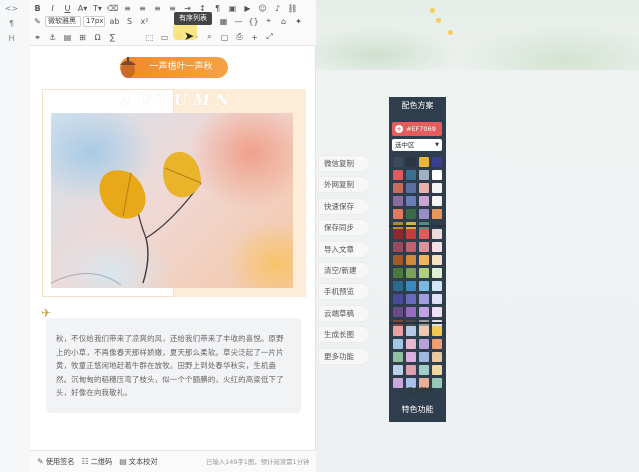 The height and width of the screenshot is (472, 639). Describe the element at coordinates (262, 8) in the screenshot. I see `emoji-icon: ☺` at that location.